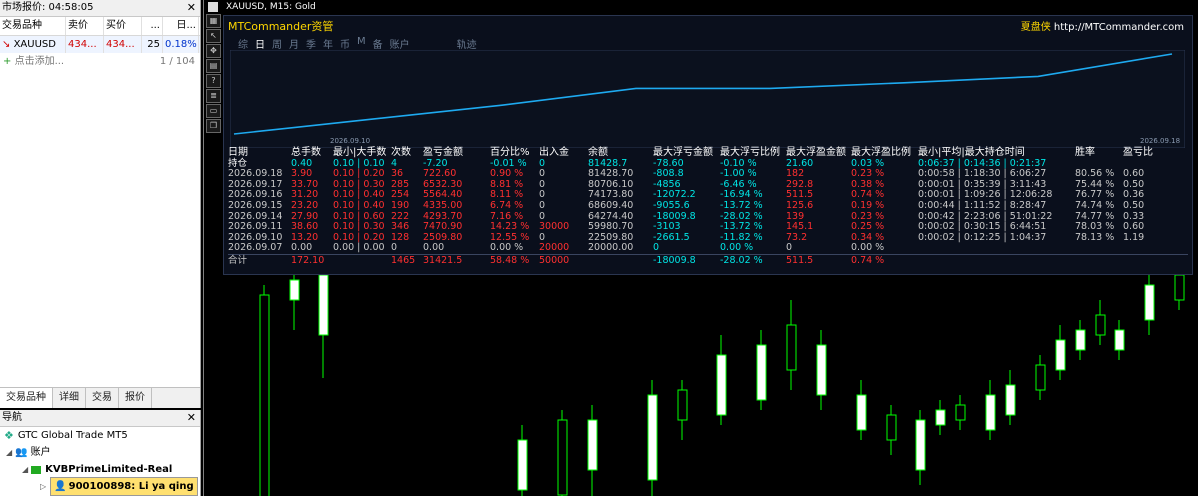 The width and height of the screenshot is (1198, 496). Describe the element at coordinates (100, 469) in the screenshot. I see `nav-item-server: ◢ KVBPrimeLimited-Real` at that location.